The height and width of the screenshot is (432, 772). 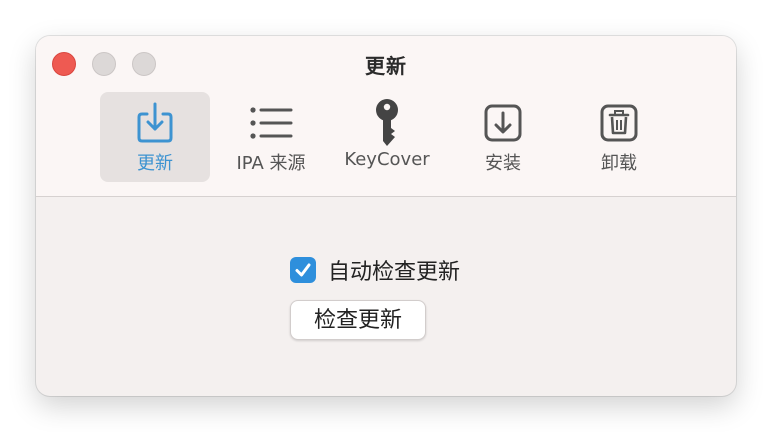 I want to click on checkmark-icon, so click(x=303, y=270).